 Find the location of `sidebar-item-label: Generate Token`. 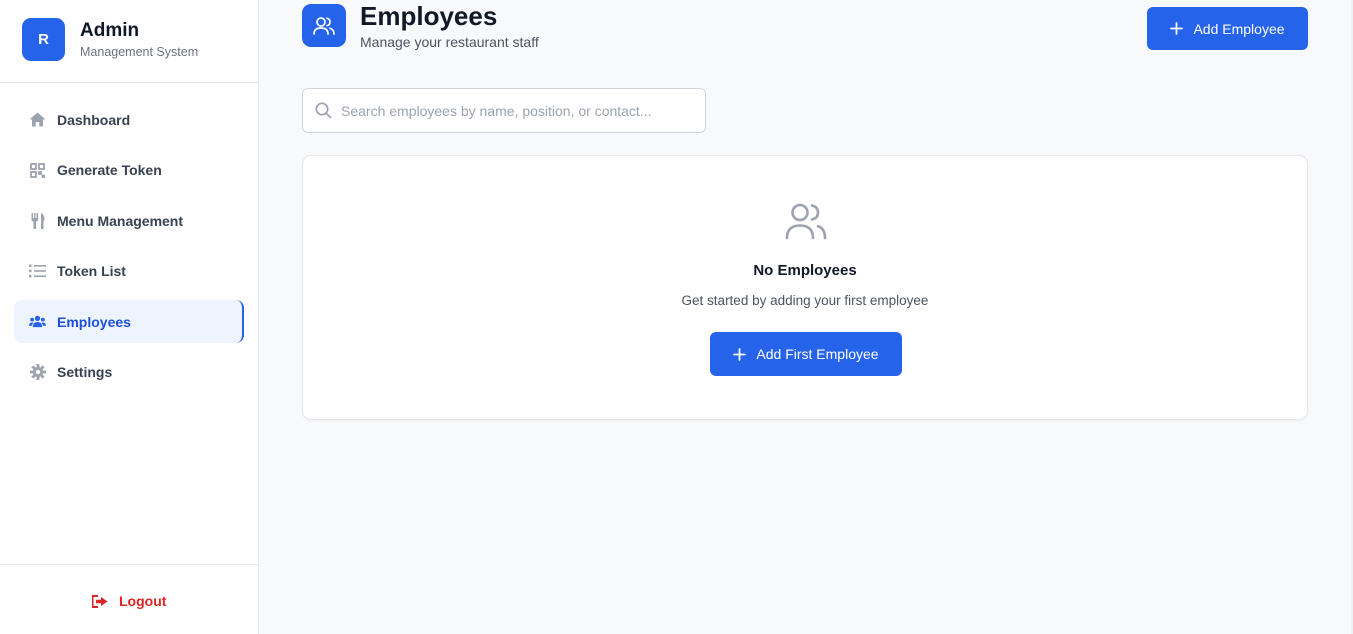

sidebar-item-label: Generate Token is located at coordinates (109, 170).